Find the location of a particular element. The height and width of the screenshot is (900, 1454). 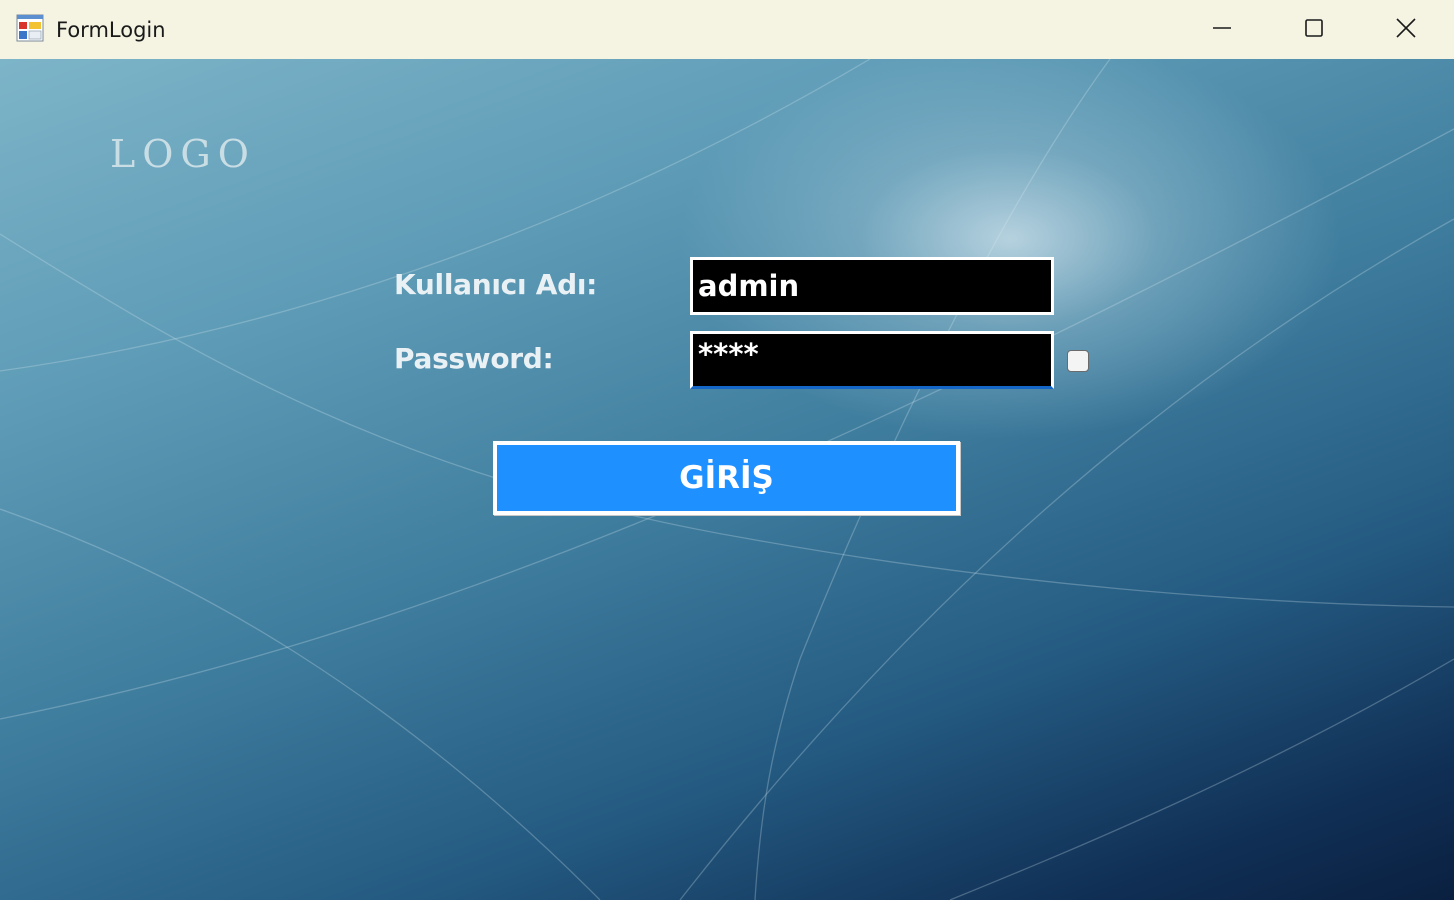

close-button is located at coordinates (1406, 28).